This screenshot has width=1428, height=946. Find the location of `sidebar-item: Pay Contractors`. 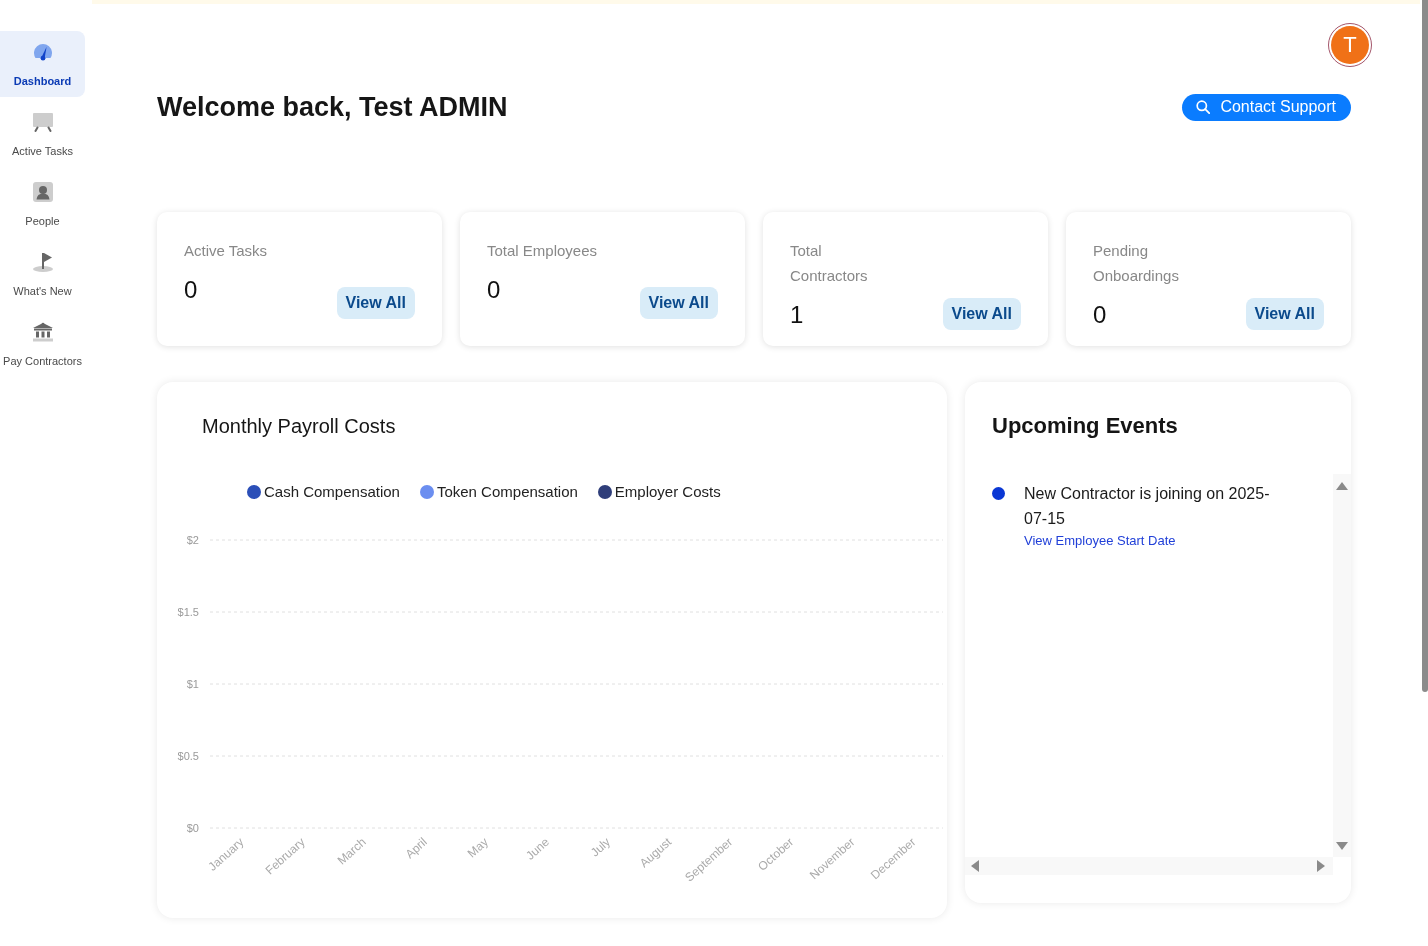

sidebar-item: Pay Contractors is located at coordinates (42, 344).